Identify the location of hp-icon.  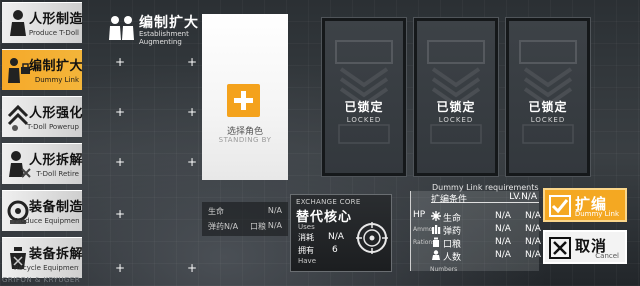
(436, 216).